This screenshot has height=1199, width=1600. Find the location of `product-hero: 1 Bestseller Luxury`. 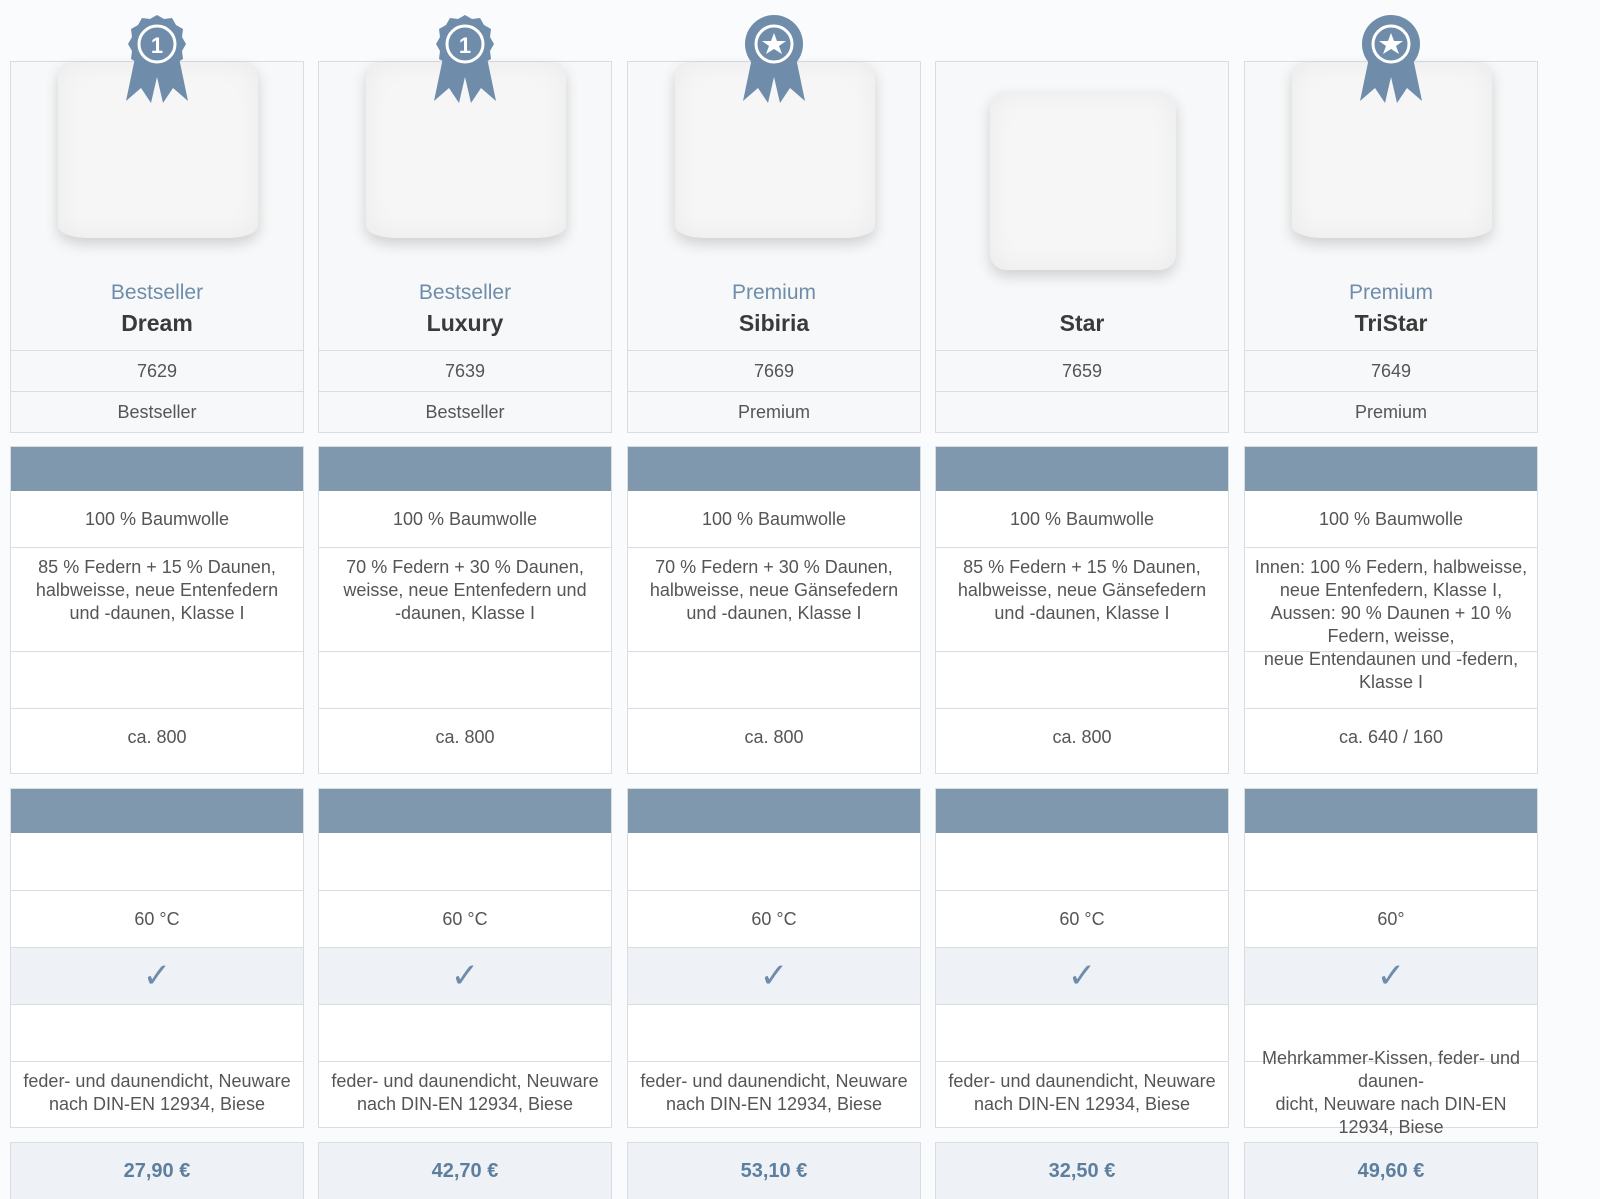

product-hero: 1 Bestseller Luxury is located at coordinates (465, 182).